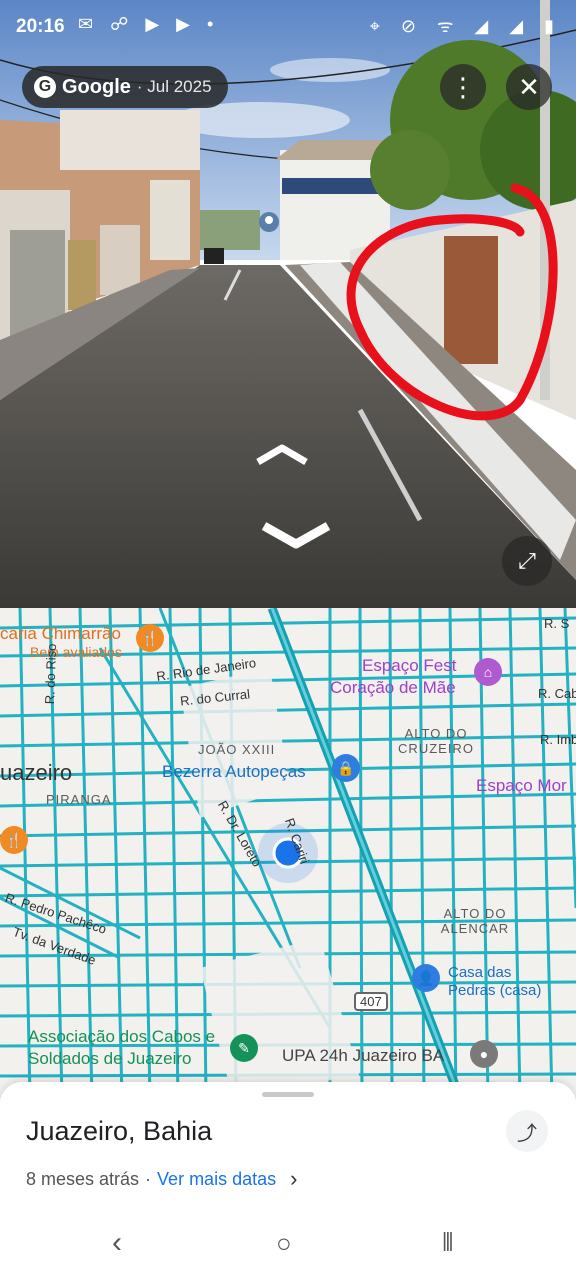 This screenshot has height=1280, width=576. I want to click on imagery-date-row: 8 meses atrás · Ver mais datas ›, so click(161, 1179).